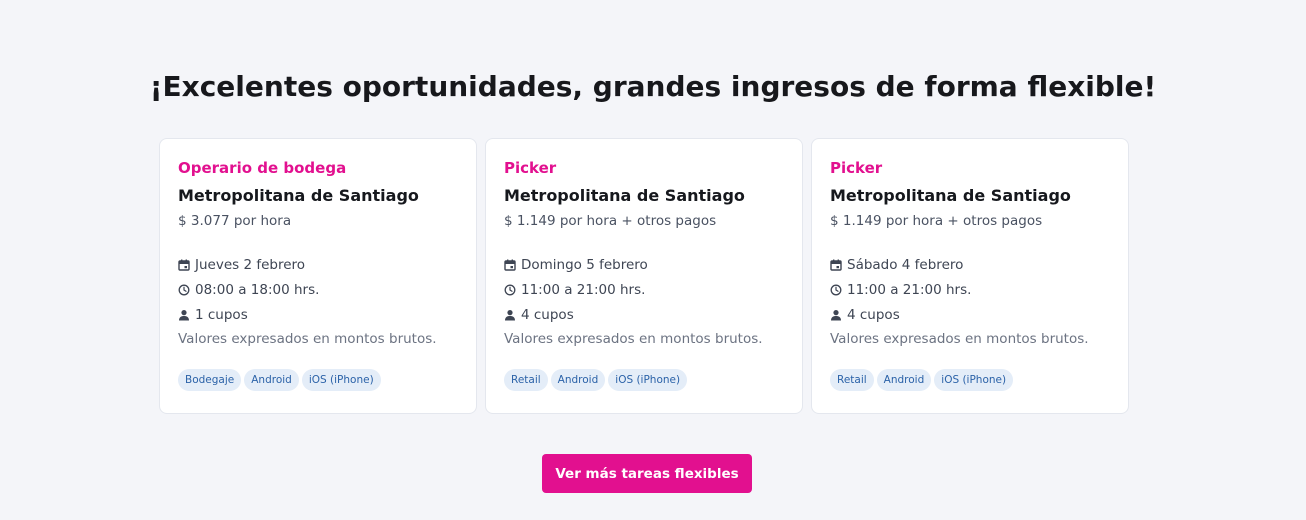 The width and height of the screenshot is (1306, 520). I want to click on view-more-tasks-button: Ver más tareas flexibles, so click(647, 473).